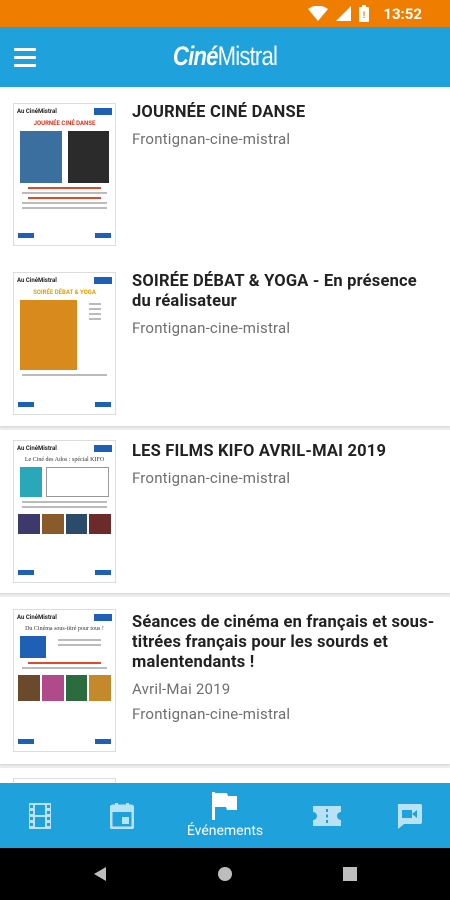 This screenshot has height=900, width=450. I want to click on event-date: Avril-Mai 2019, so click(181, 689).